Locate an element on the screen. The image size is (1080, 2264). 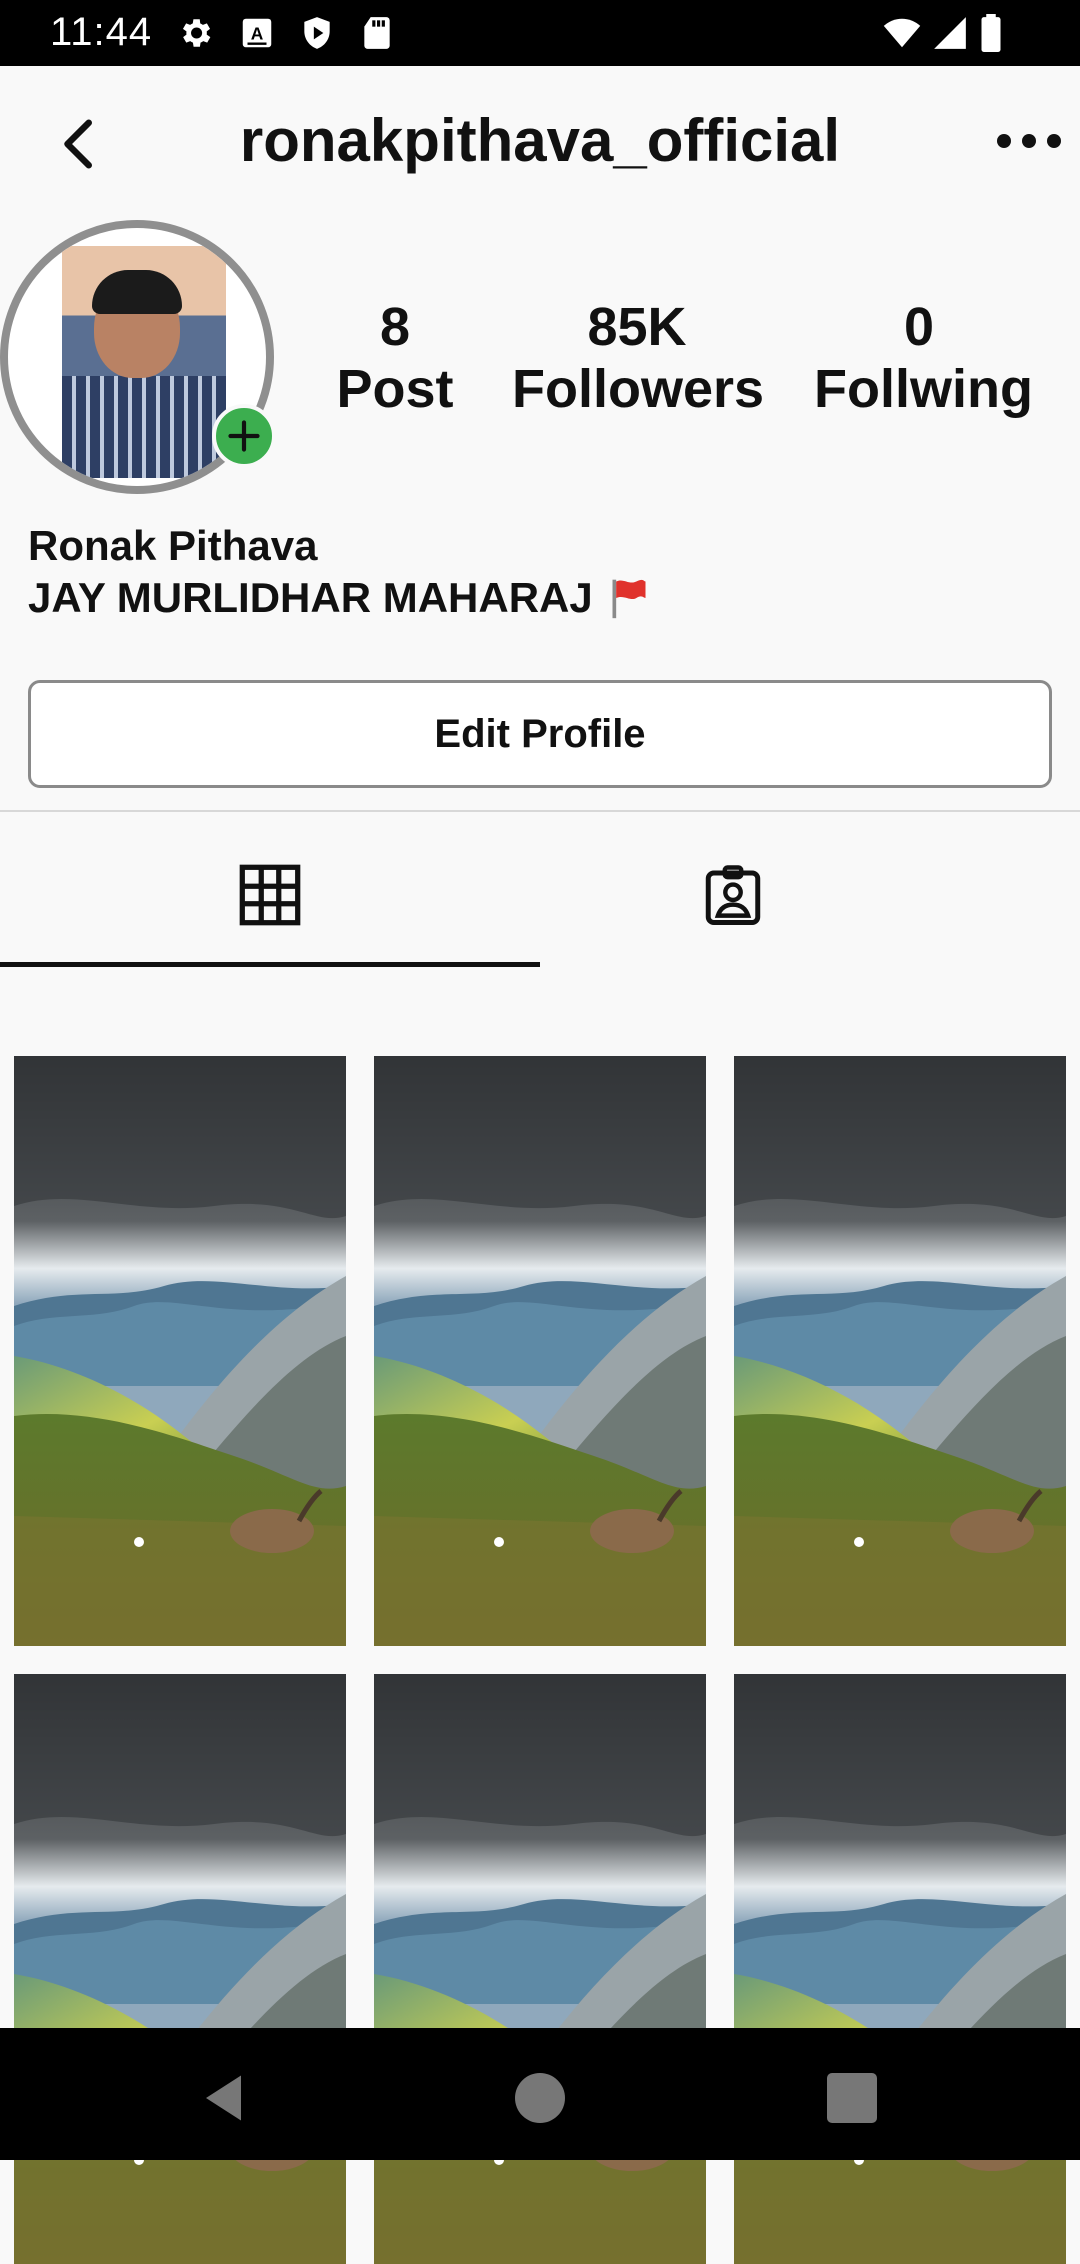
page-title: ronakpithava_official is located at coordinates (540, 140).